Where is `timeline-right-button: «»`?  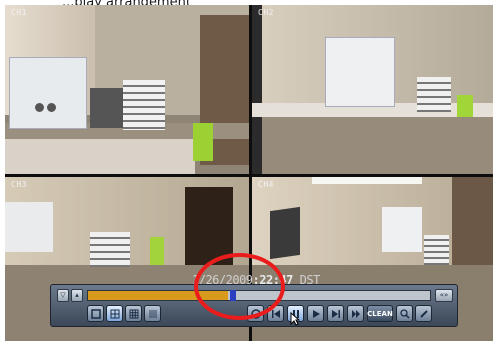
timeline-right-button: «» is located at coordinates (444, 295).